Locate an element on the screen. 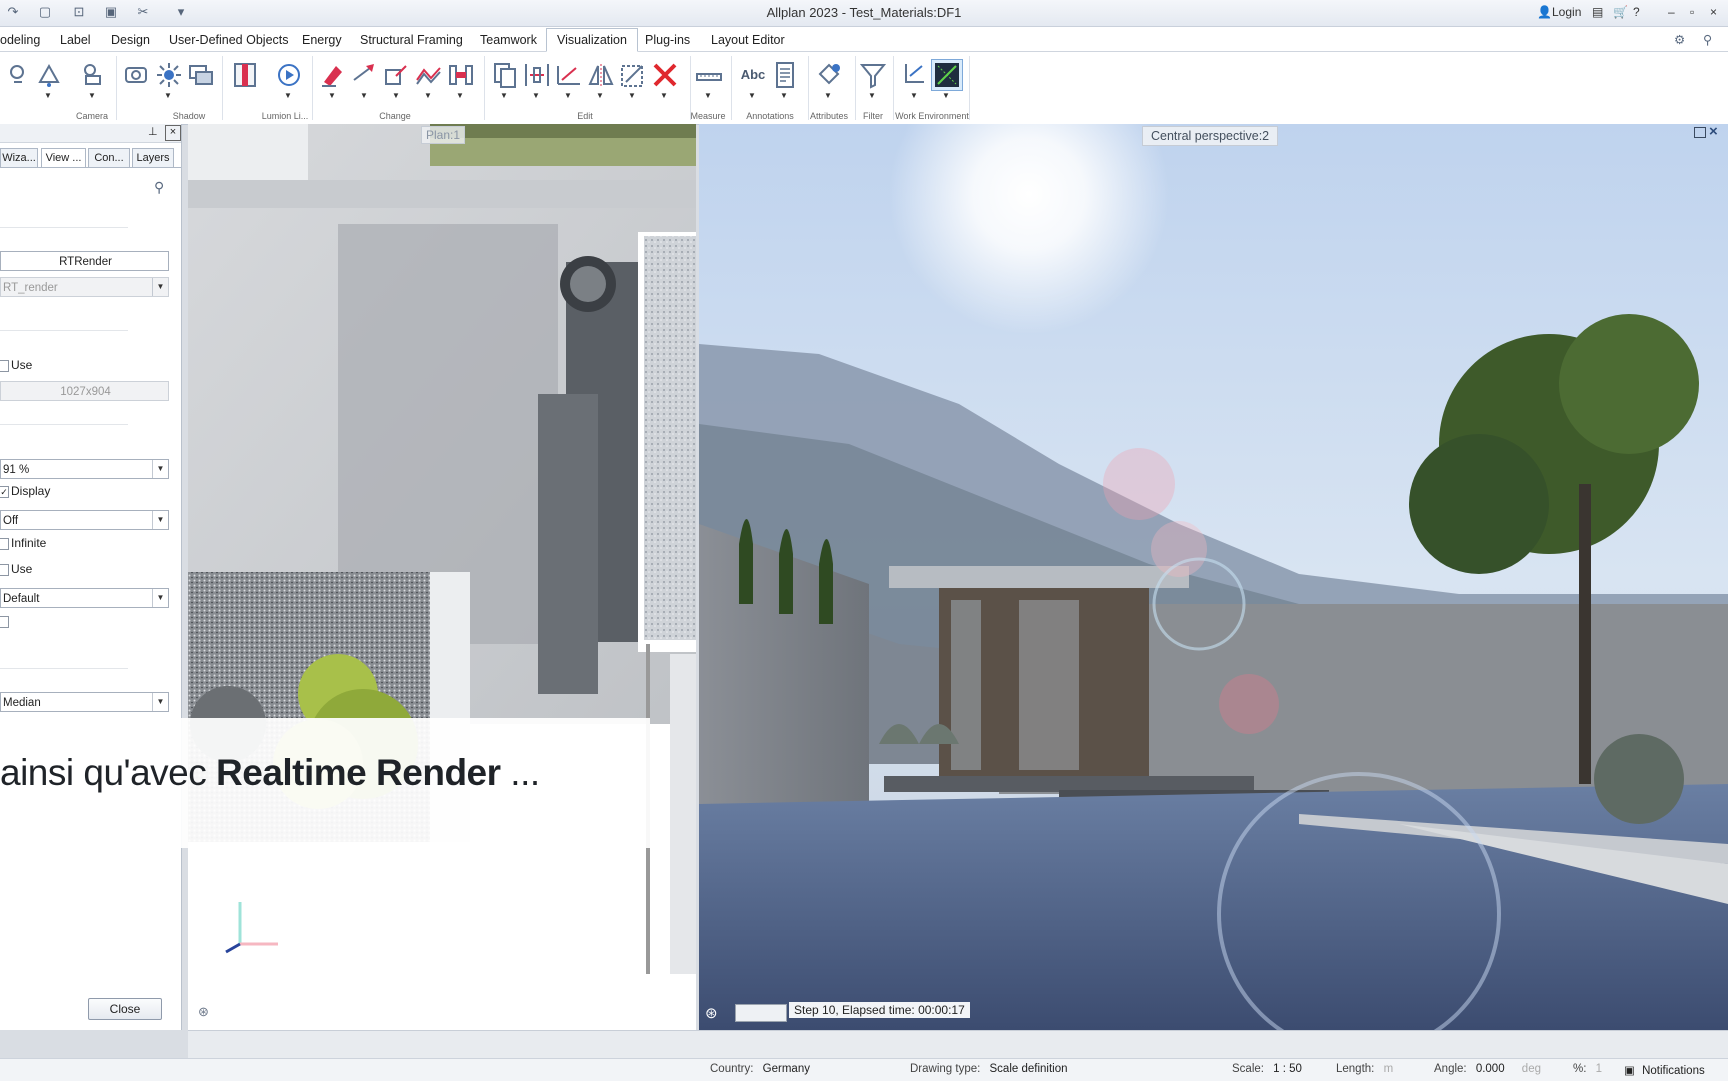 The width and height of the screenshot is (1728, 1081). camera-dropdown-icon: ▼ is located at coordinates (92, 96).